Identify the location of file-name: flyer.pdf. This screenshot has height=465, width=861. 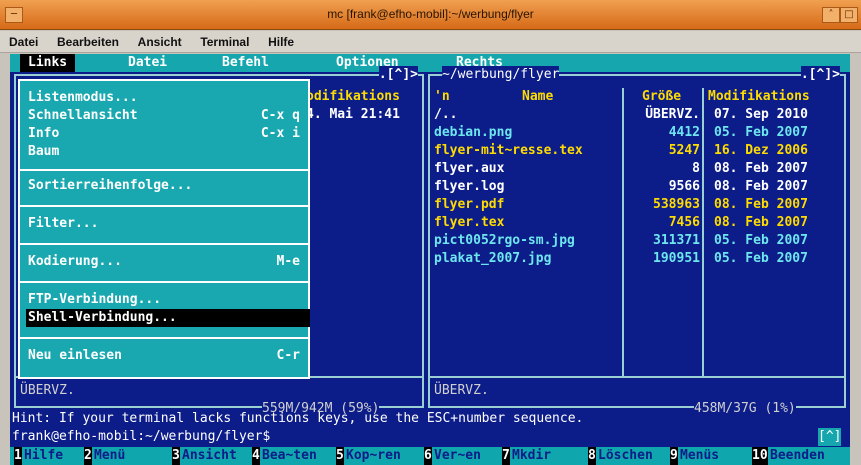
(469, 204).